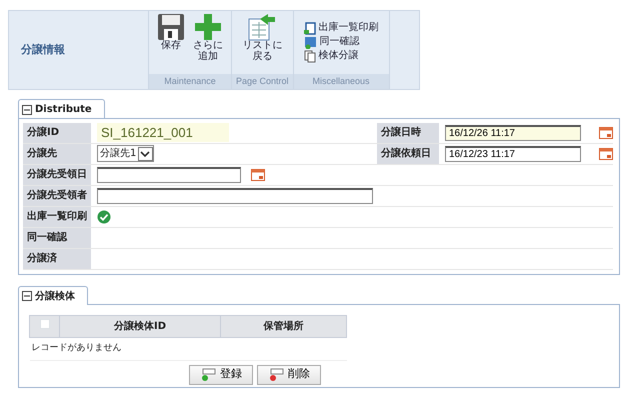  Describe the element at coordinates (262, 81) in the screenshot. I see `group-label: Page Control` at that location.